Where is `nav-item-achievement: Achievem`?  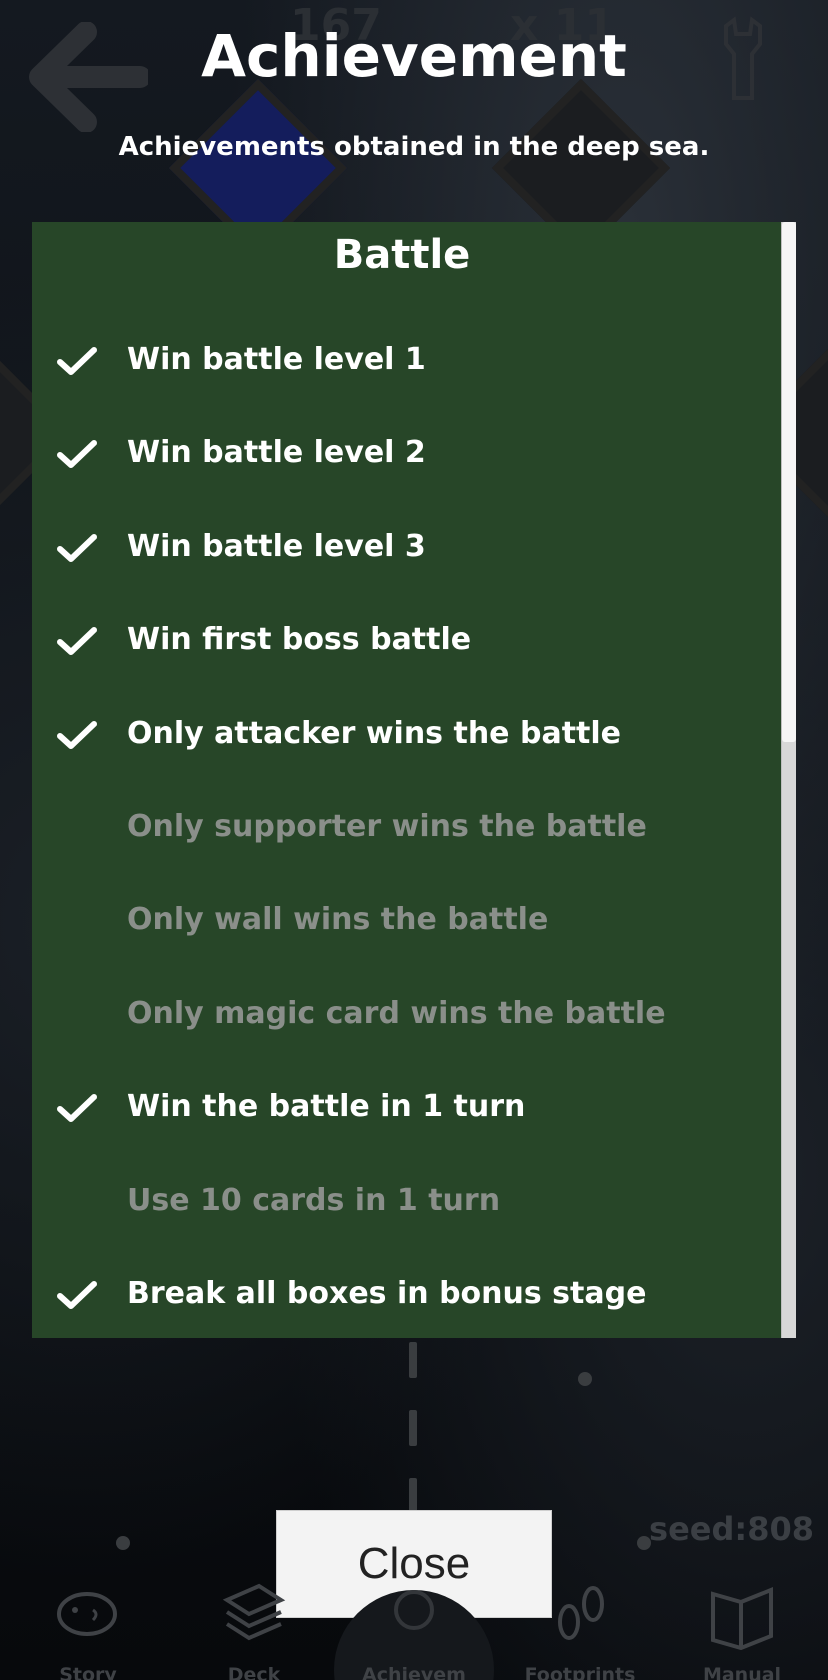
nav-item-achievement: Achievem is located at coordinates (414, 1625).